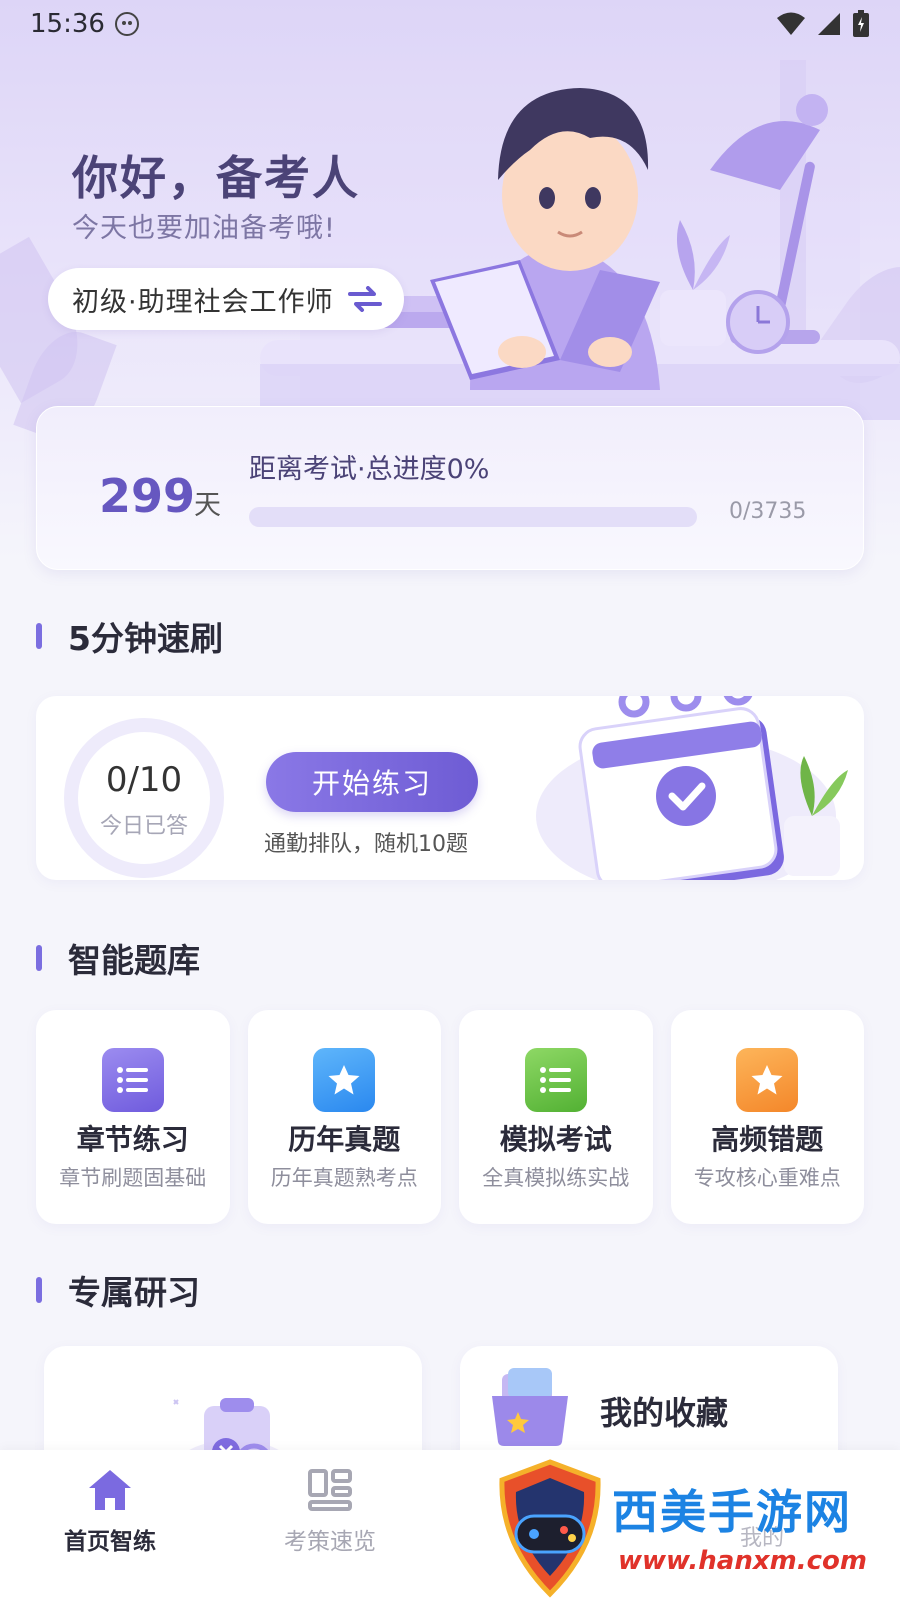  What do you see at coordinates (330, 1490) in the screenshot?
I see `grid-icon` at bounding box center [330, 1490].